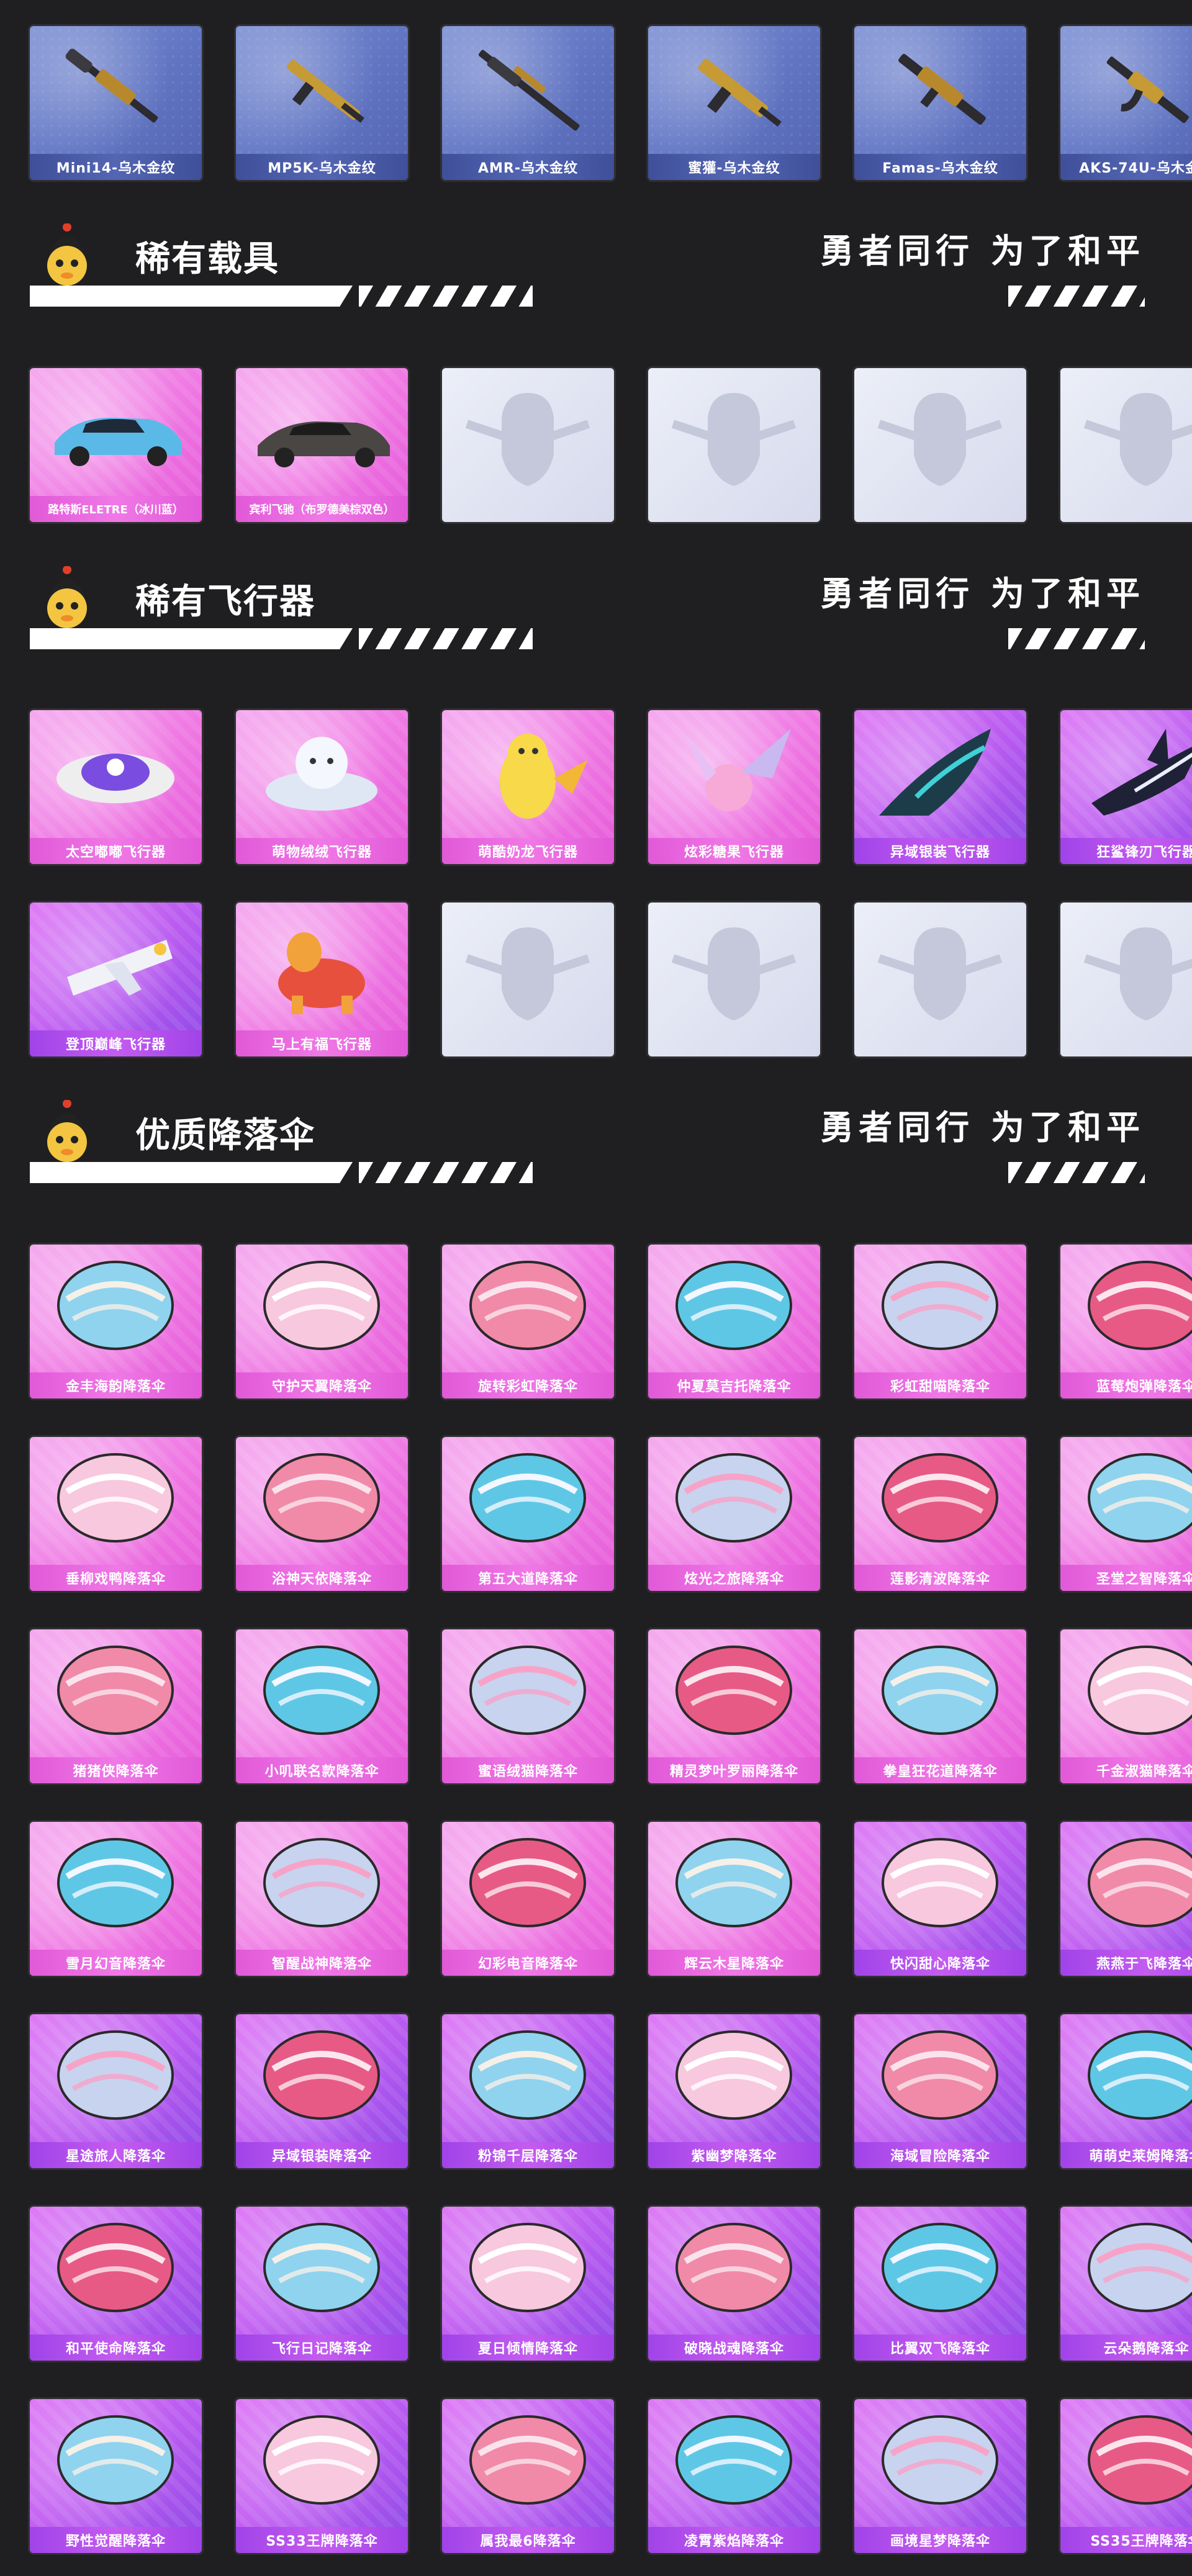 The height and width of the screenshot is (2576, 1192). Describe the element at coordinates (116, 851) in the screenshot. I see `aircraft-label: 太空嘟嘟飞行器` at that location.